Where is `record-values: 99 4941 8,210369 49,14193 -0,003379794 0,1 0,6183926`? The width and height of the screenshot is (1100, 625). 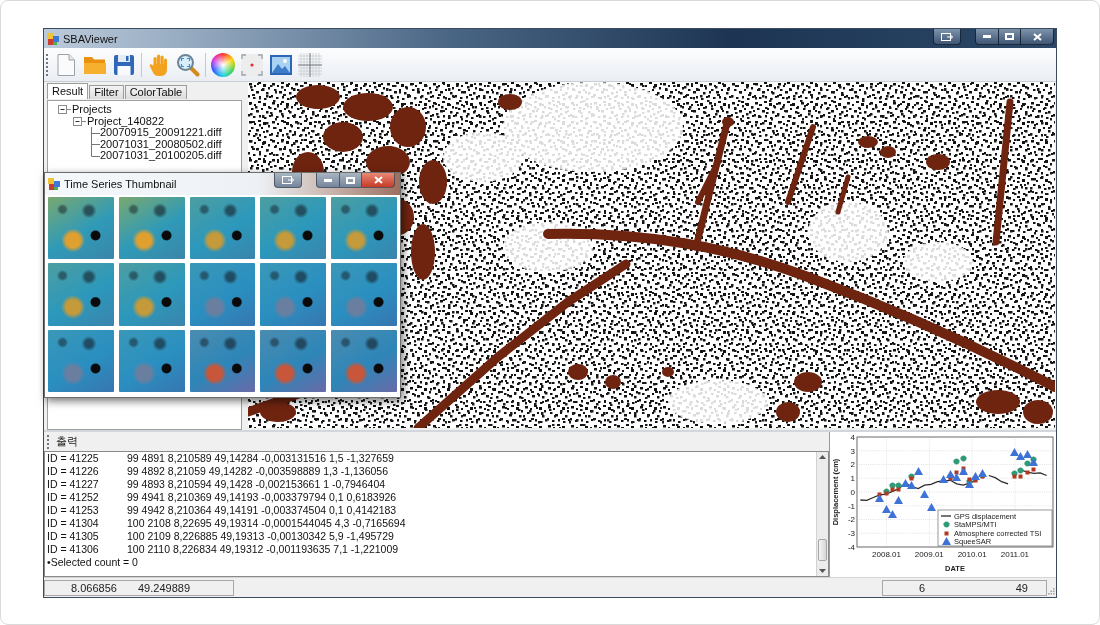 record-values: 99 4941 8,210369 49,14193 -0,003379794 0,1 0,6183926 is located at coordinates (262, 497).